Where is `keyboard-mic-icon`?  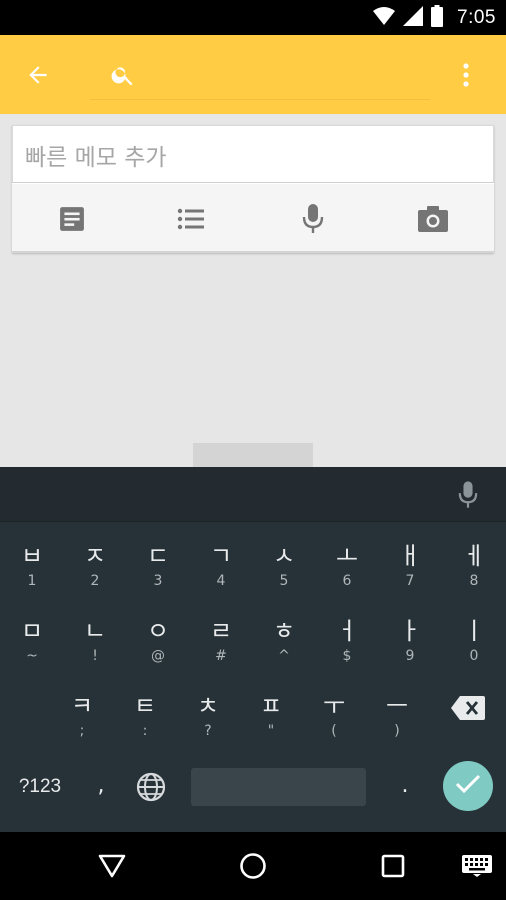 keyboard-mic-icon is located at coordinates (468, 495).